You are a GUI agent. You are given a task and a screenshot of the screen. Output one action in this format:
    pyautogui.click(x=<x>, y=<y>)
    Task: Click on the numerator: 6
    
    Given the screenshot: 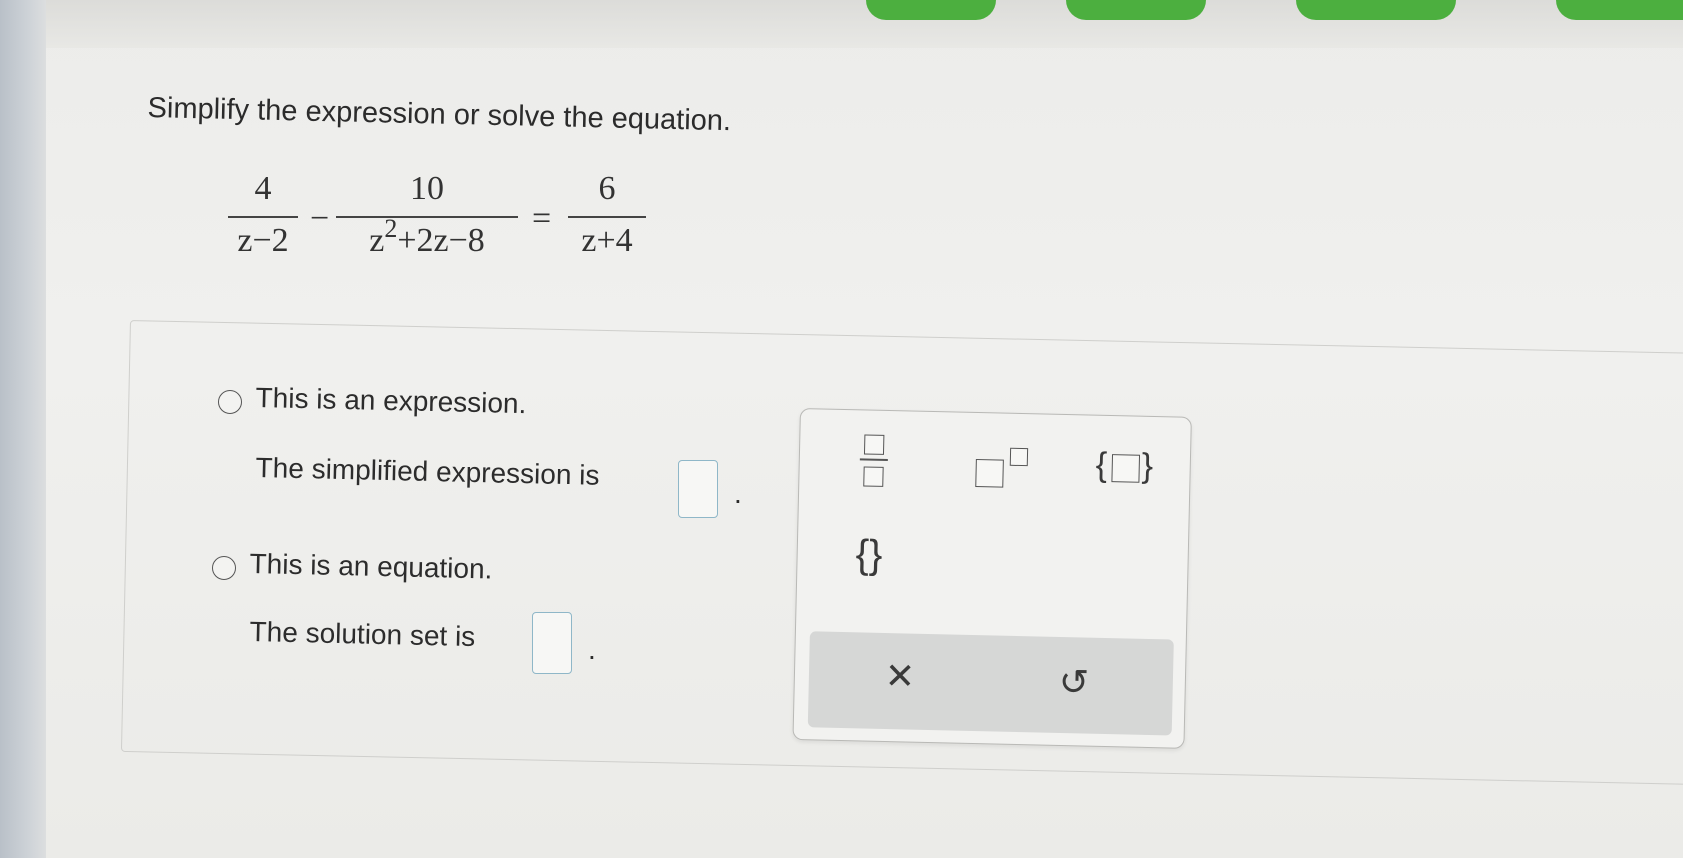 What is the action you would take?
    pyautogui.click(x=607, y=188)
    